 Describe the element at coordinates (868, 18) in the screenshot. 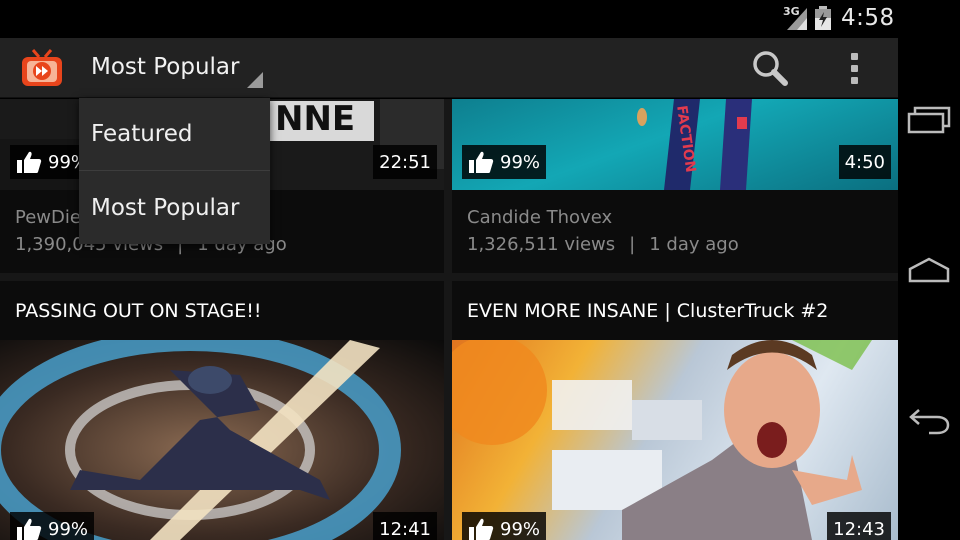

I see `clock: 4:58` at that location.